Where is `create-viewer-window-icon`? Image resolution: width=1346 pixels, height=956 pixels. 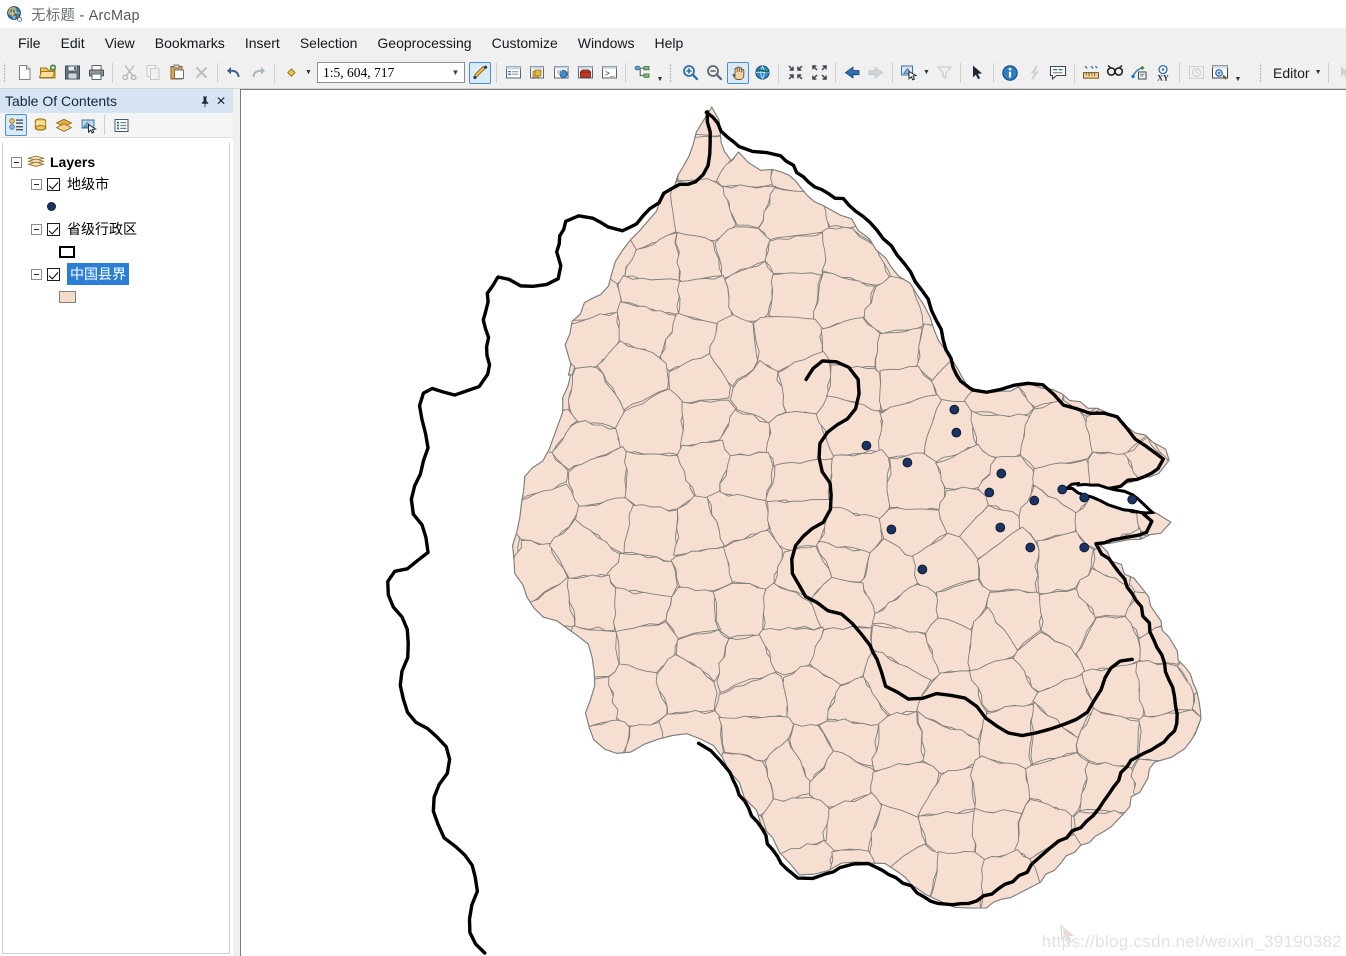
create-viewer-window-icon is located at coordinates (1220, 73).